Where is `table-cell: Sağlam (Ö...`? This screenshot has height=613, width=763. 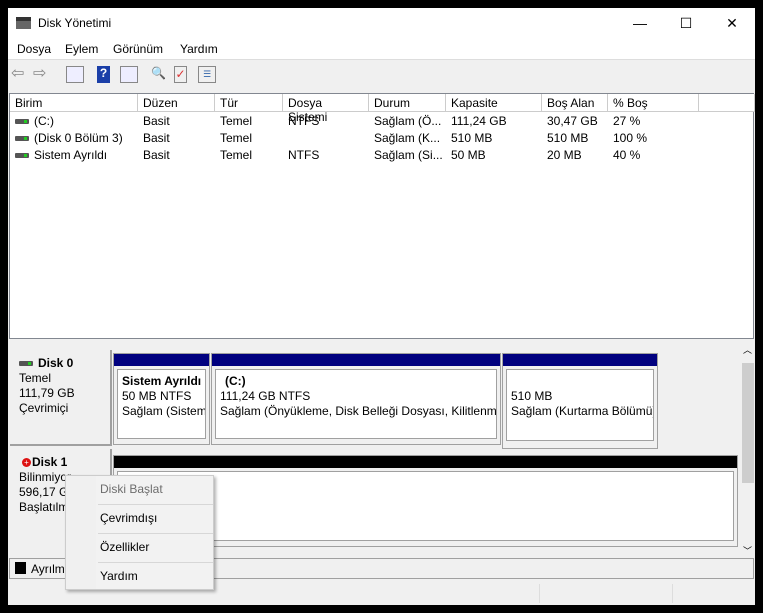
table-cell: Sağlam (Ö... is located at coordinates (407, 121).